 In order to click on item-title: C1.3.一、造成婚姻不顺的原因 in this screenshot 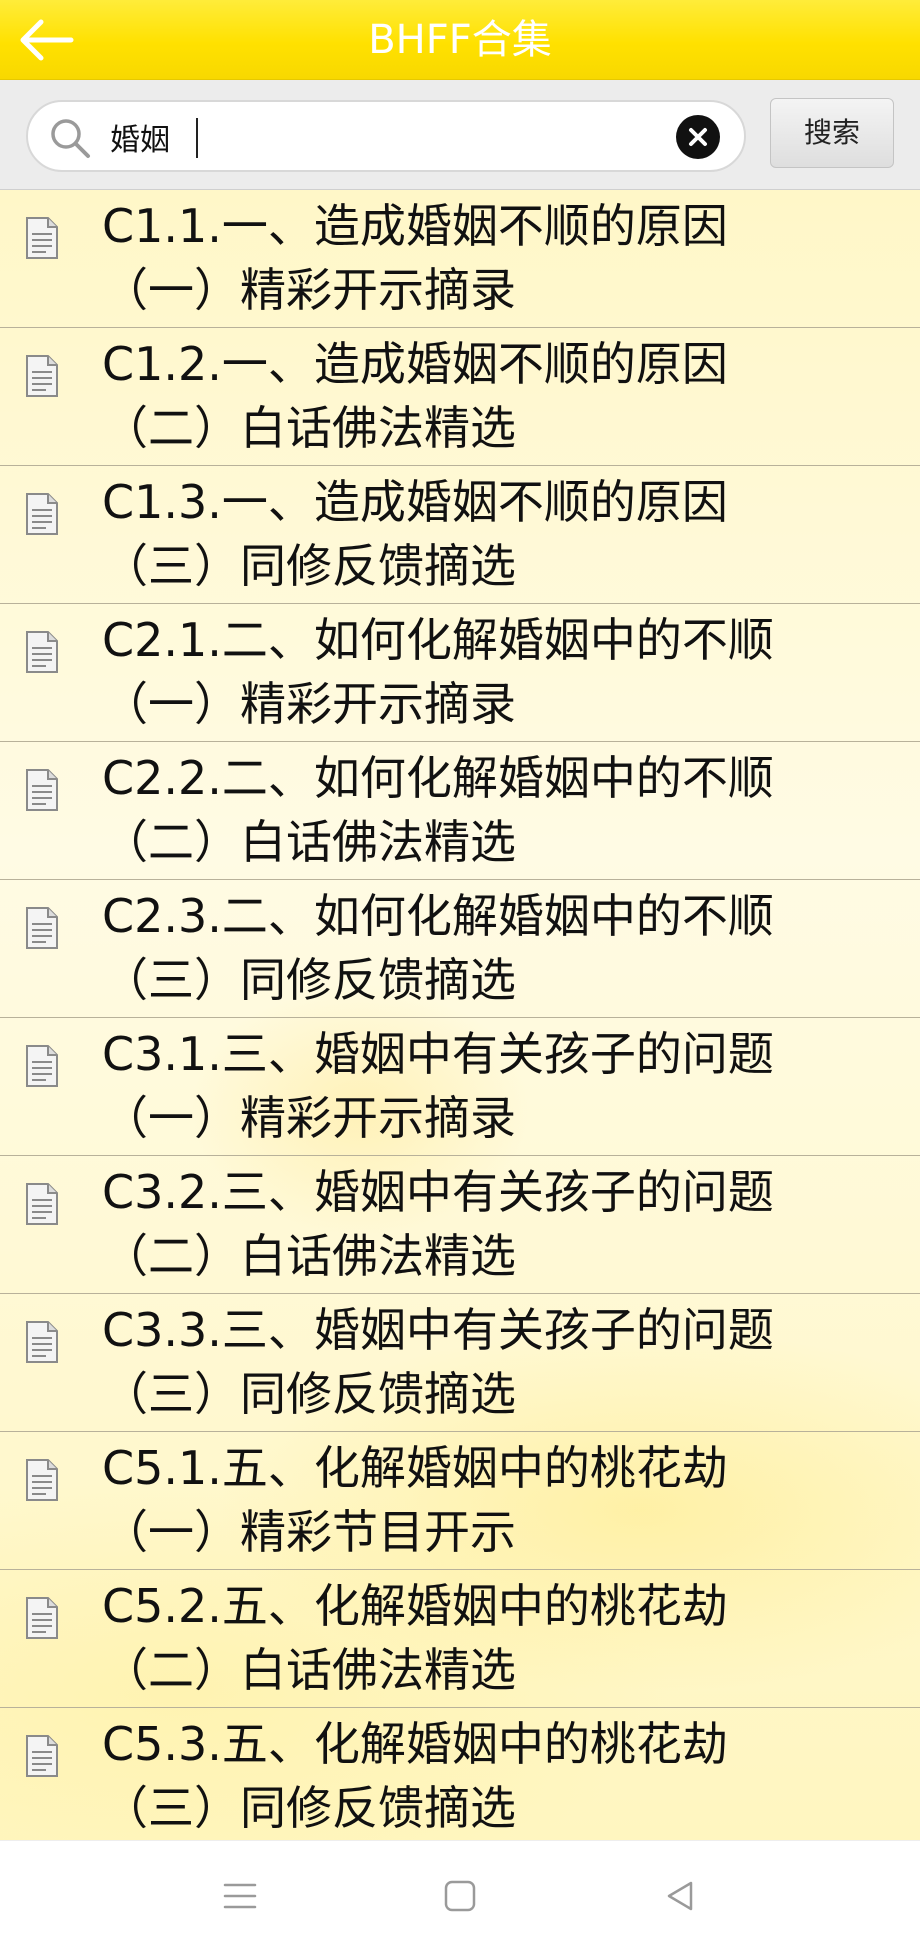, I will do `click(415, 502)`.